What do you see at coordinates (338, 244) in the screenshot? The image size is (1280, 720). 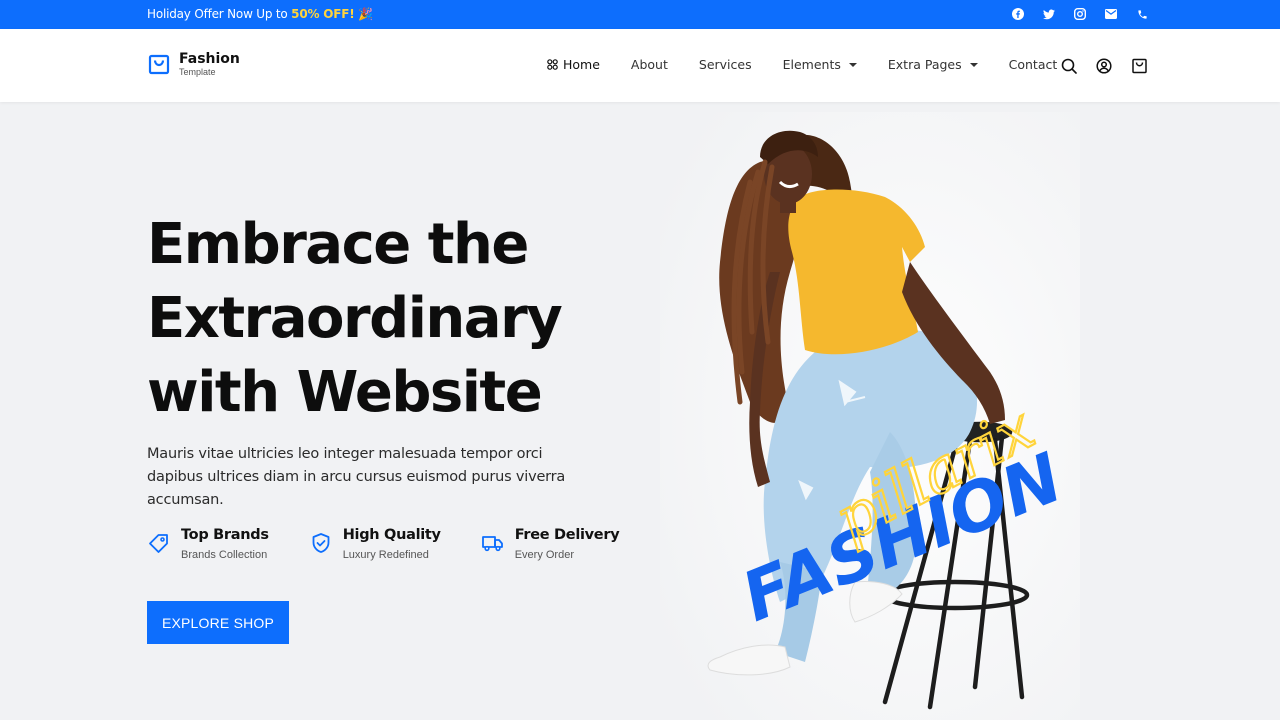 I see `hero-title-line: Embrace the` at bounding box center [338, 244].